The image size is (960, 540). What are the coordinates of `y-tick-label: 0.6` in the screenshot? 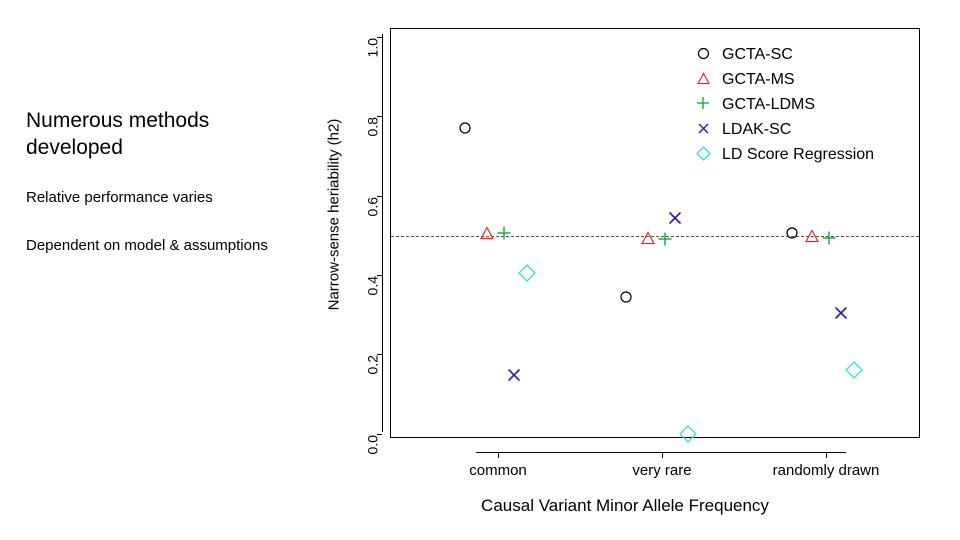 It's located at (372, 207).